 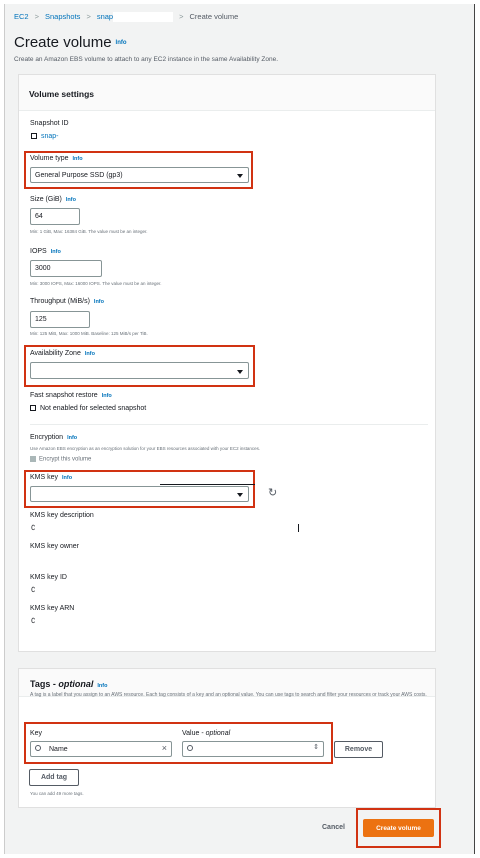 I want to click on tags-title: Tags - optional Info, so click(x=69, y=684).